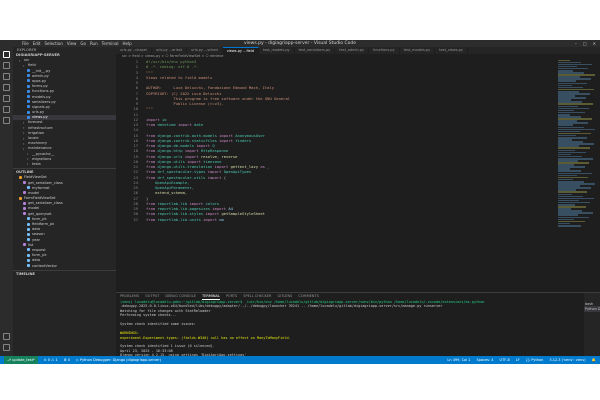 The image size is (600, 400). What do you see at coordinates (40, 127) in the screenshot?
I see `file-label: infrastructure` at bounding box center [40, 127].